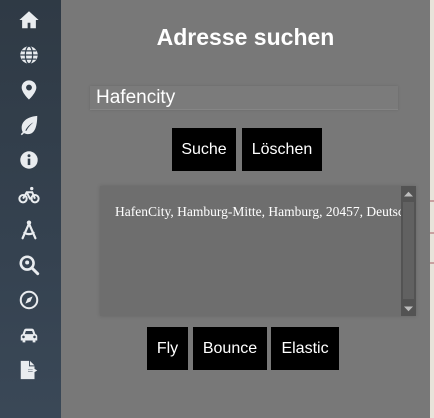 This screenshot has height=418, width=434. I want to click on map-edge, so click(432, 209).